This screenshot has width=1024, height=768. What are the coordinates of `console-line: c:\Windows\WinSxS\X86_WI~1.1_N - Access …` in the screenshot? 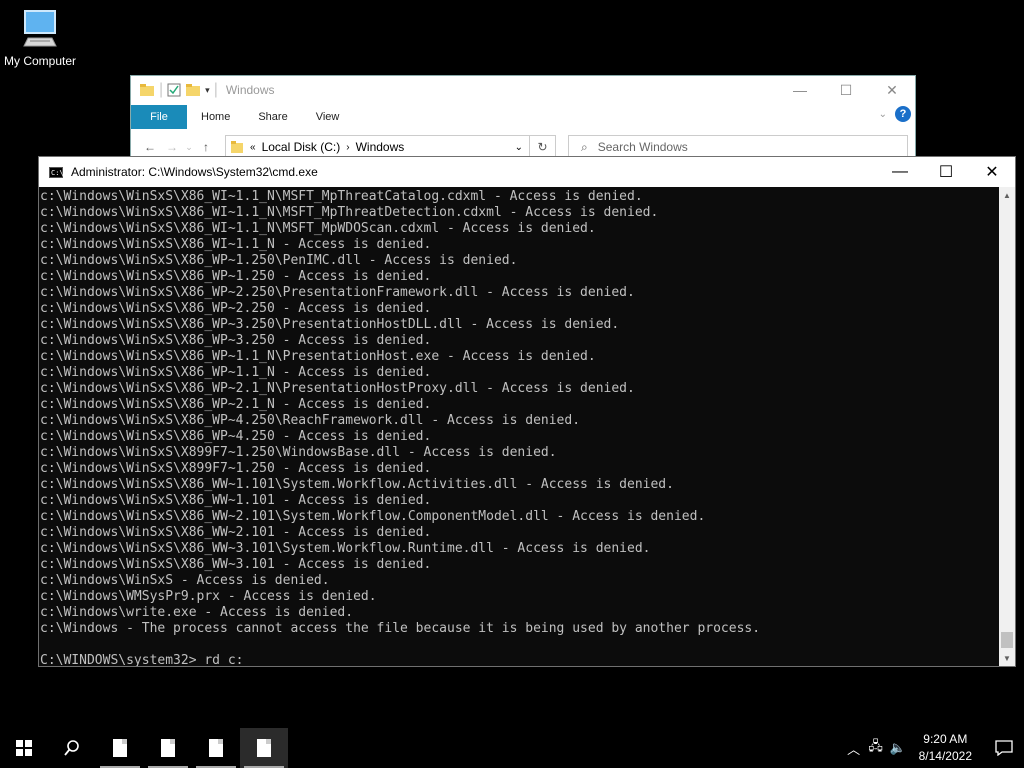 It's located at (236, 244).